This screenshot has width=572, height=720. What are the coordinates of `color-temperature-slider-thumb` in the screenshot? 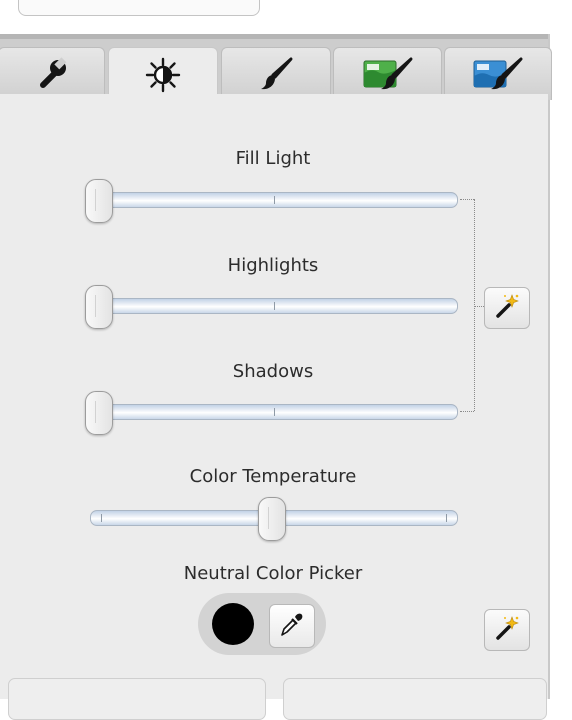 It's located at (272, 519).